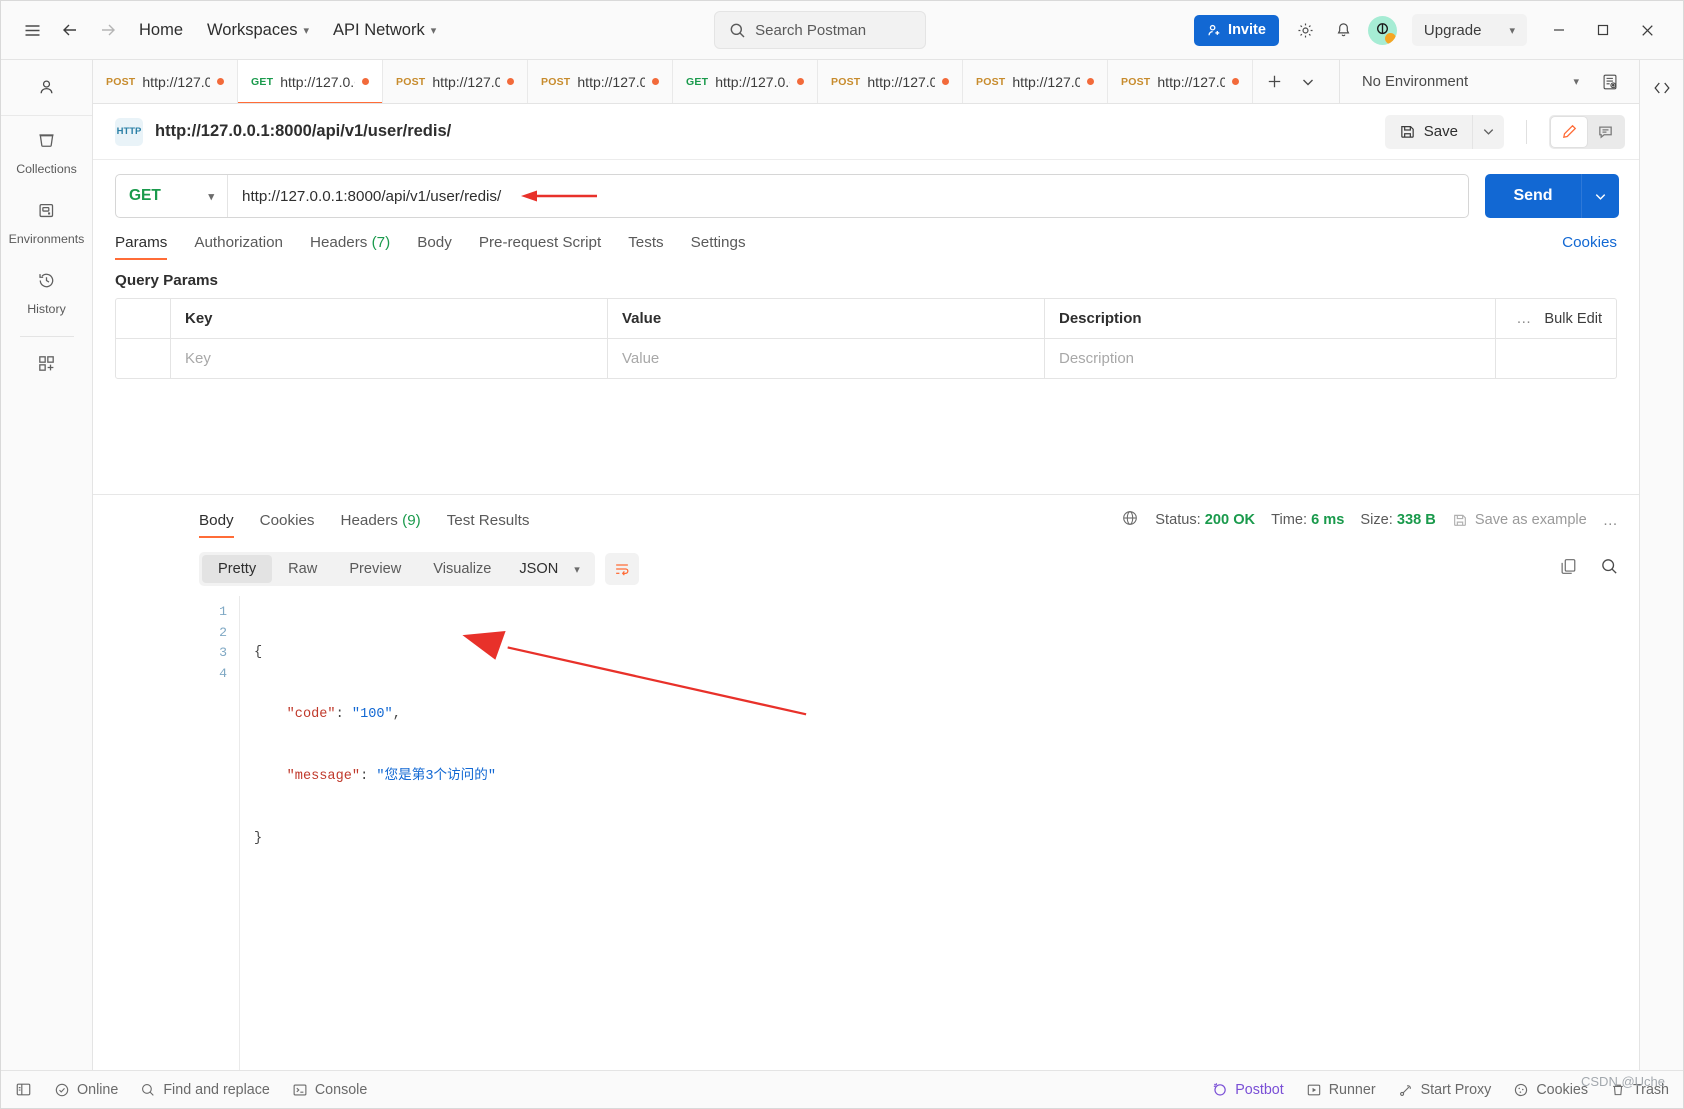 The height and width of the screenshot is (1109, 1684). I want to click on row-actions, so click(1556, 358).